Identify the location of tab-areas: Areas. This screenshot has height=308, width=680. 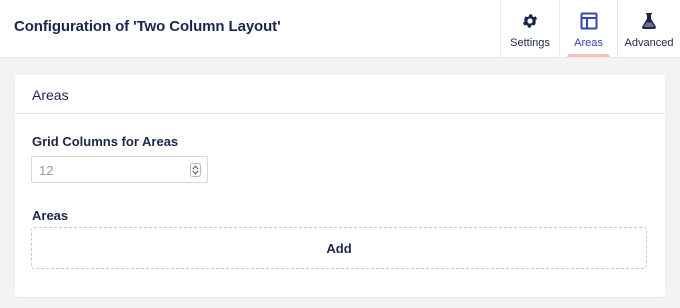
(588, 28).